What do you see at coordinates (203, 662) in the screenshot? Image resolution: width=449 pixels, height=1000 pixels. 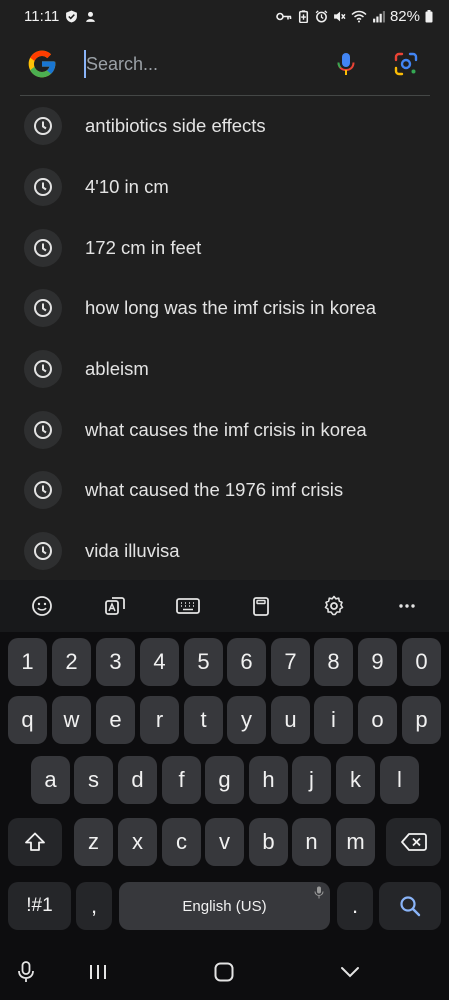 I see `key-5: 5` at bounding box center [203, 662].